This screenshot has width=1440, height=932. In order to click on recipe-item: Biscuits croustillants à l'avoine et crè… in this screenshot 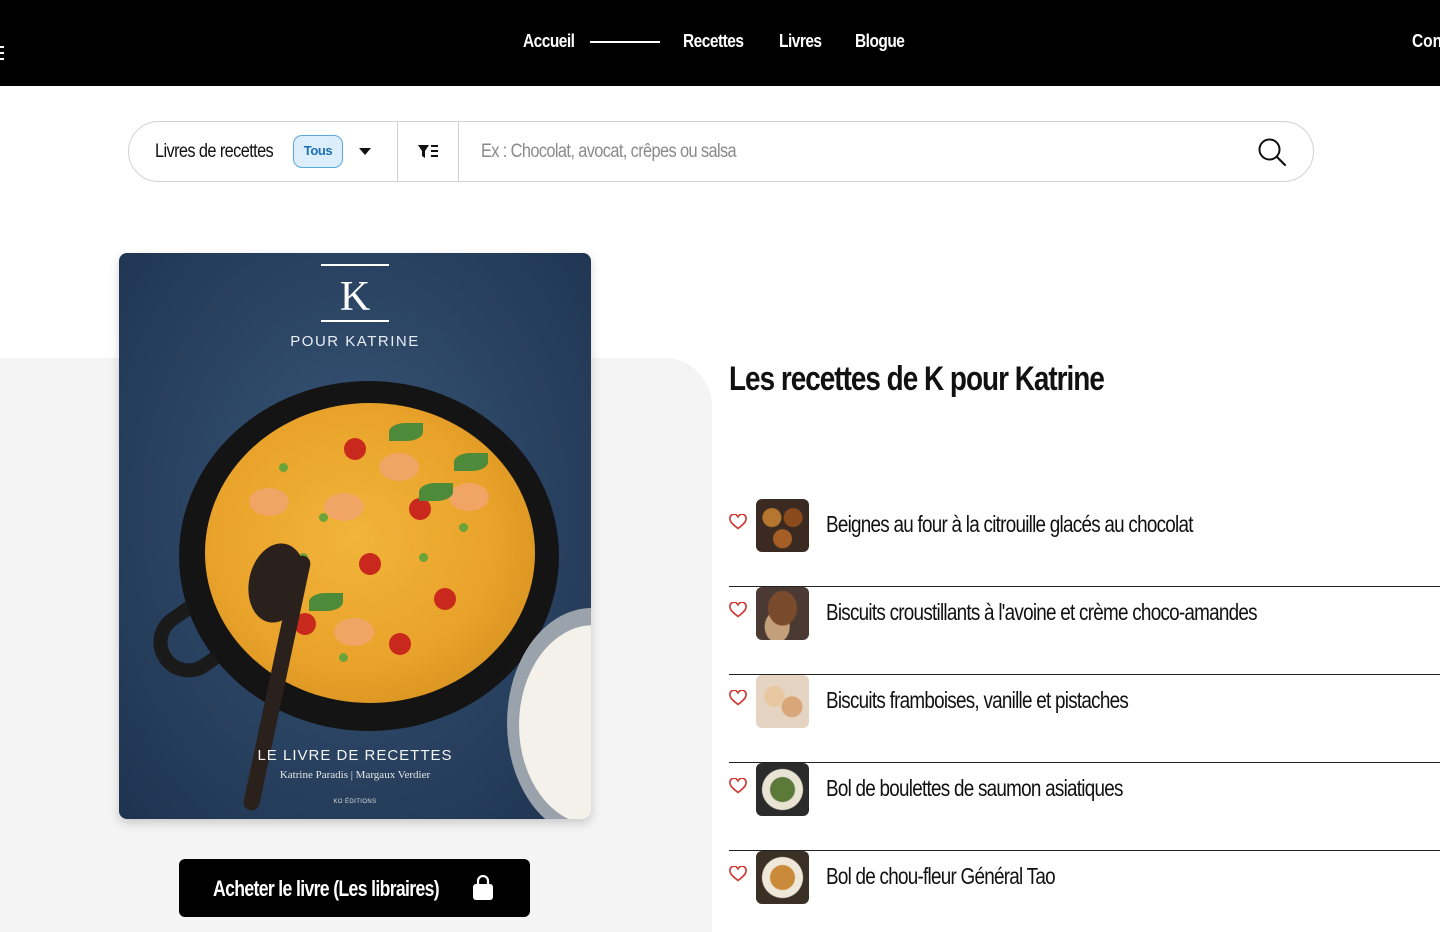, I will do `click(1084, 631)`.